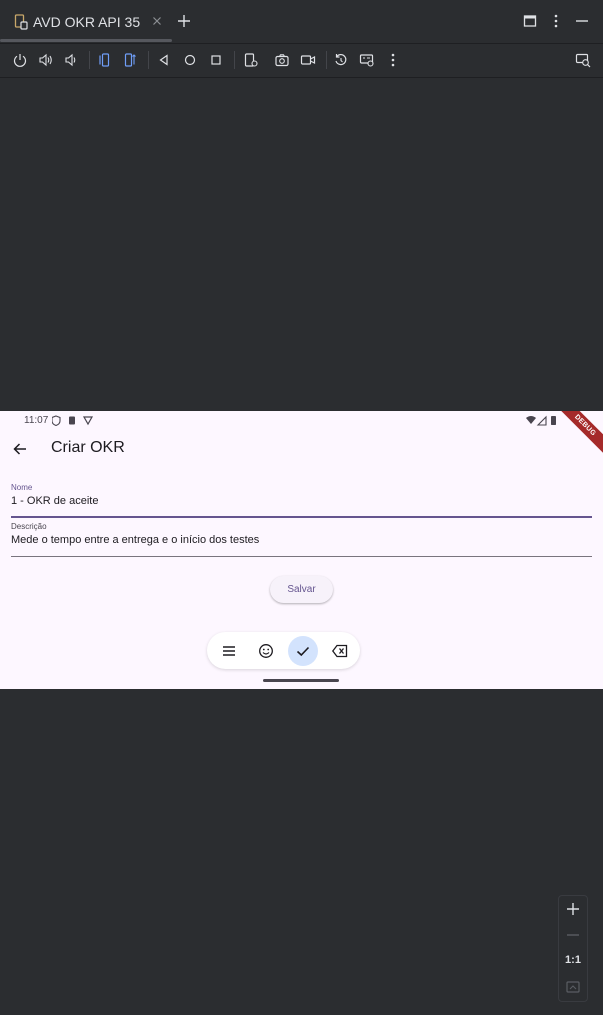 Image resolution: width=603 pixels, height=1015 pixels. I want to click on device-icon, so click(21, 22).